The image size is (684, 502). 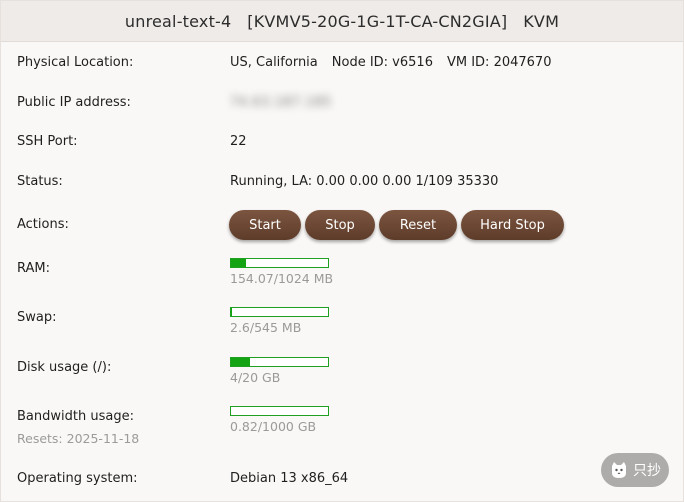 What do you see at coordinates (238, 141) in the screenshot?
I see `ssh-value: 22` at bounding box center [238, 141].